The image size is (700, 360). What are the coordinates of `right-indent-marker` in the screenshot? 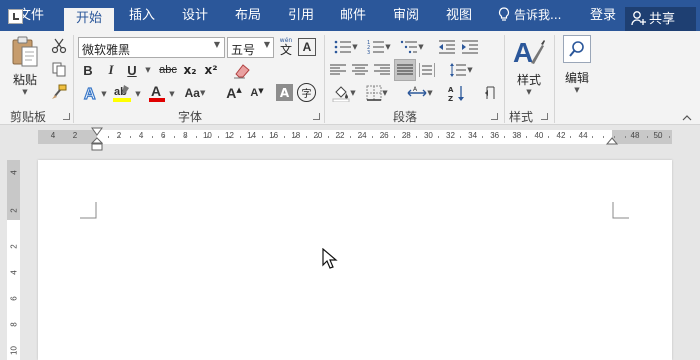 It's located at (612, 141).